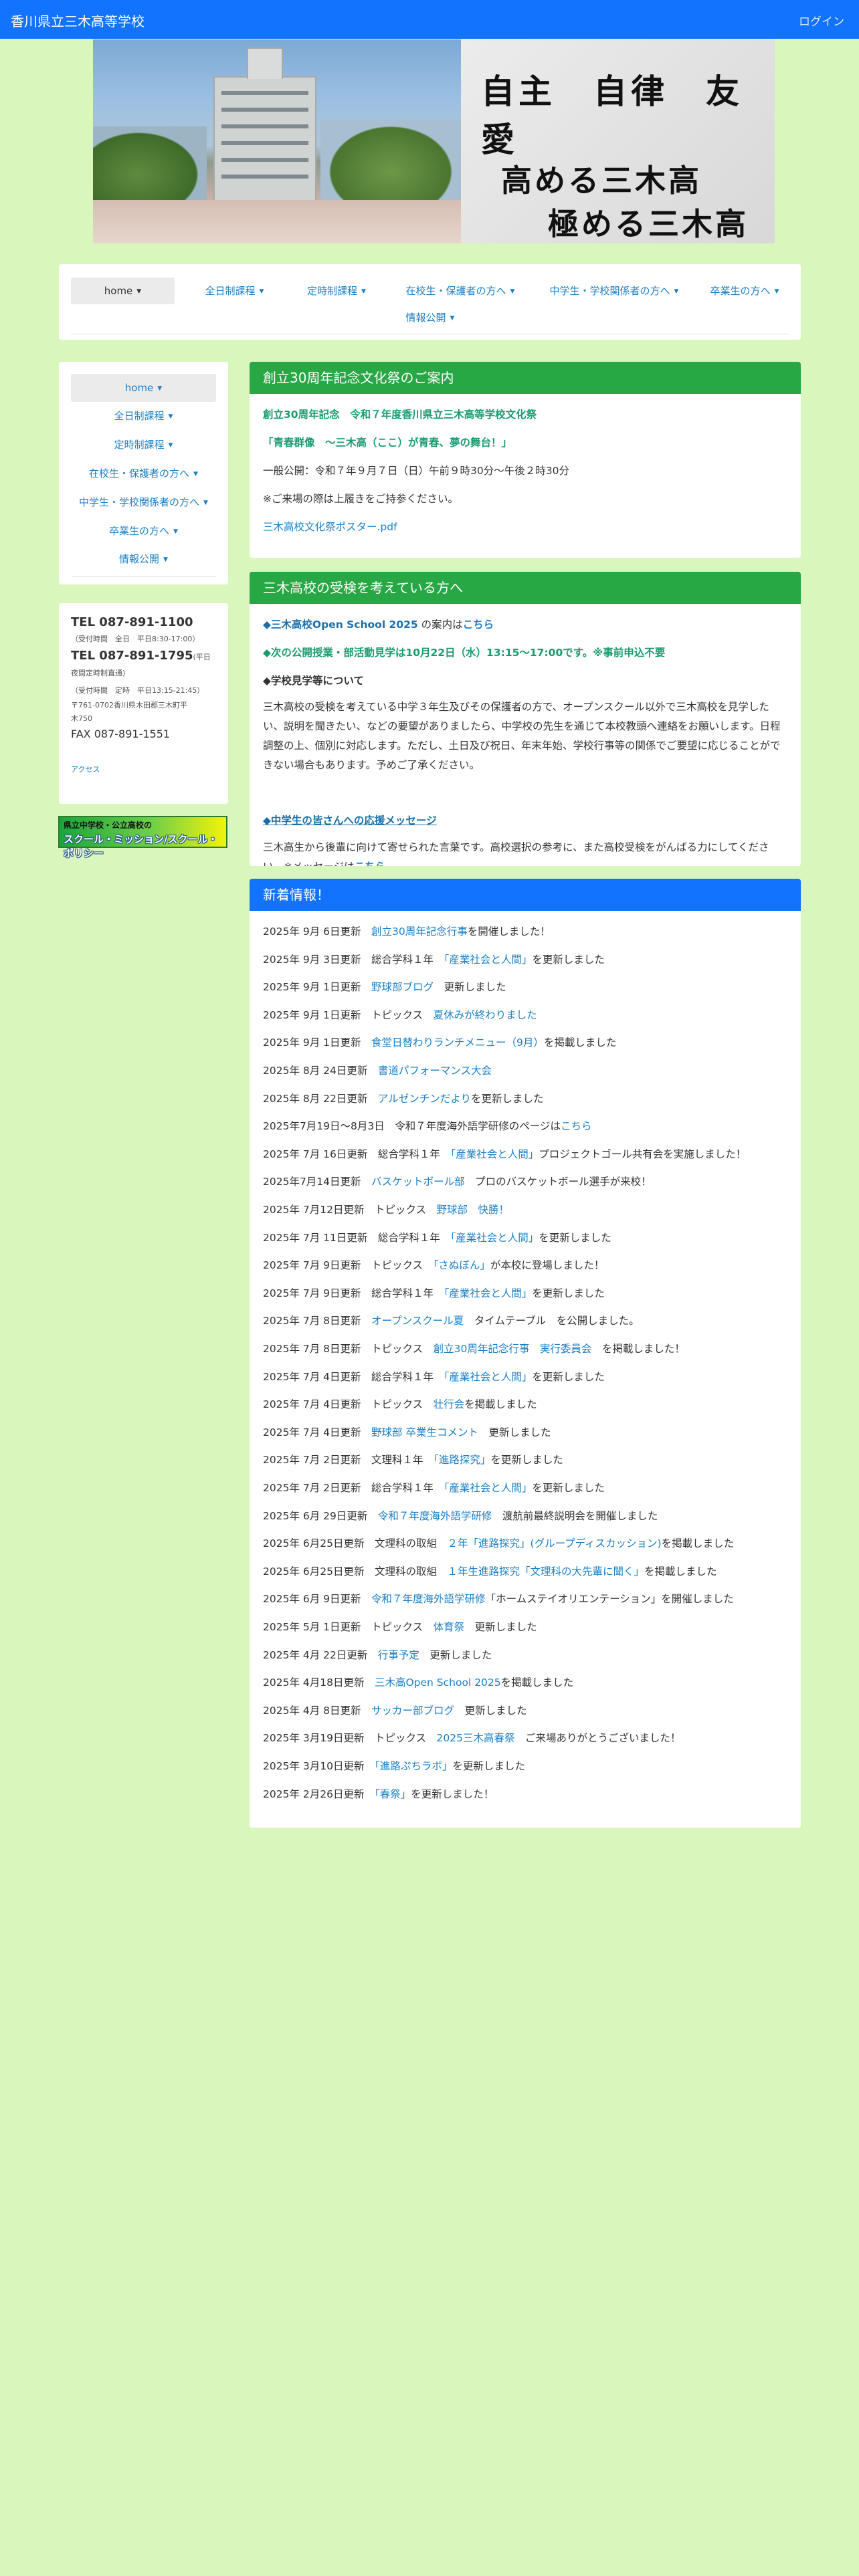  What do you see at coordinates (143, 559) in the screenshot?
I see `side-nav-disclosure: 情報公開 ▼` at bounding box center [143, 559].